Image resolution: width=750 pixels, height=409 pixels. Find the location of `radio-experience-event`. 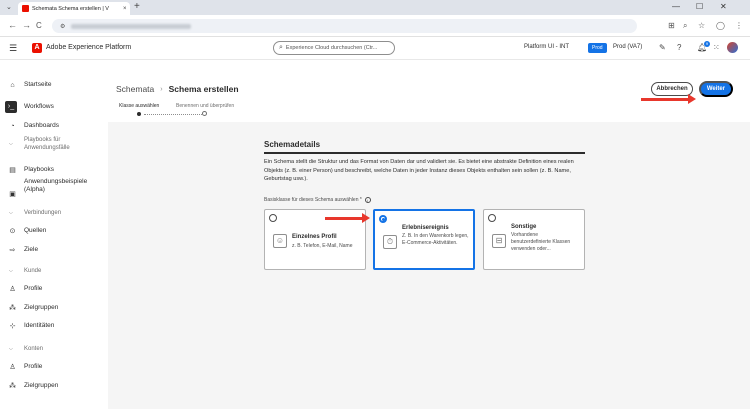

radio-experience-event is located at coordinates (383, 219).